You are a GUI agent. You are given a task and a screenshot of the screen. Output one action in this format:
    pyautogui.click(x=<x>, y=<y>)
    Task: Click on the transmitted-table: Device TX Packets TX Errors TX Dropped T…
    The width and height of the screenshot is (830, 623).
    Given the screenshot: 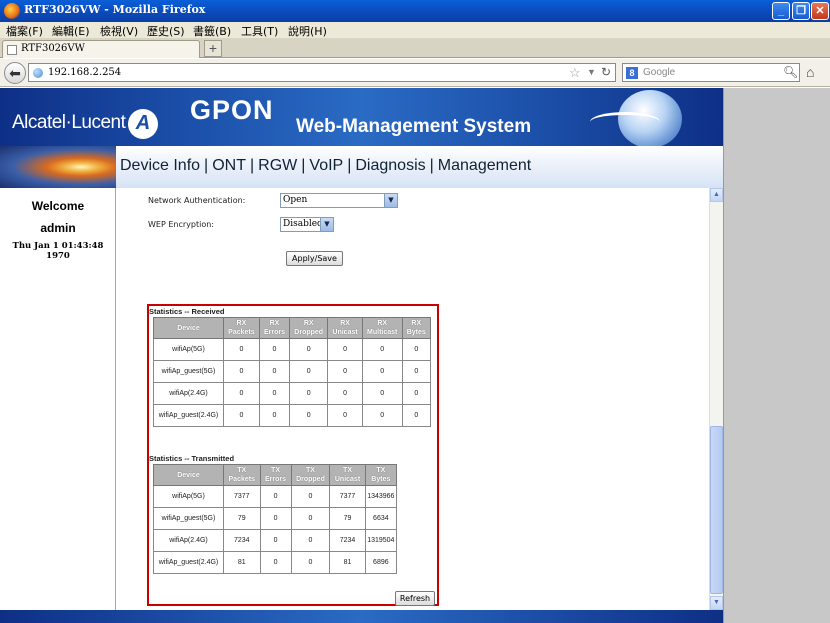 What is the action you would take?
    pyautogui.click(x=275, y=519)
    